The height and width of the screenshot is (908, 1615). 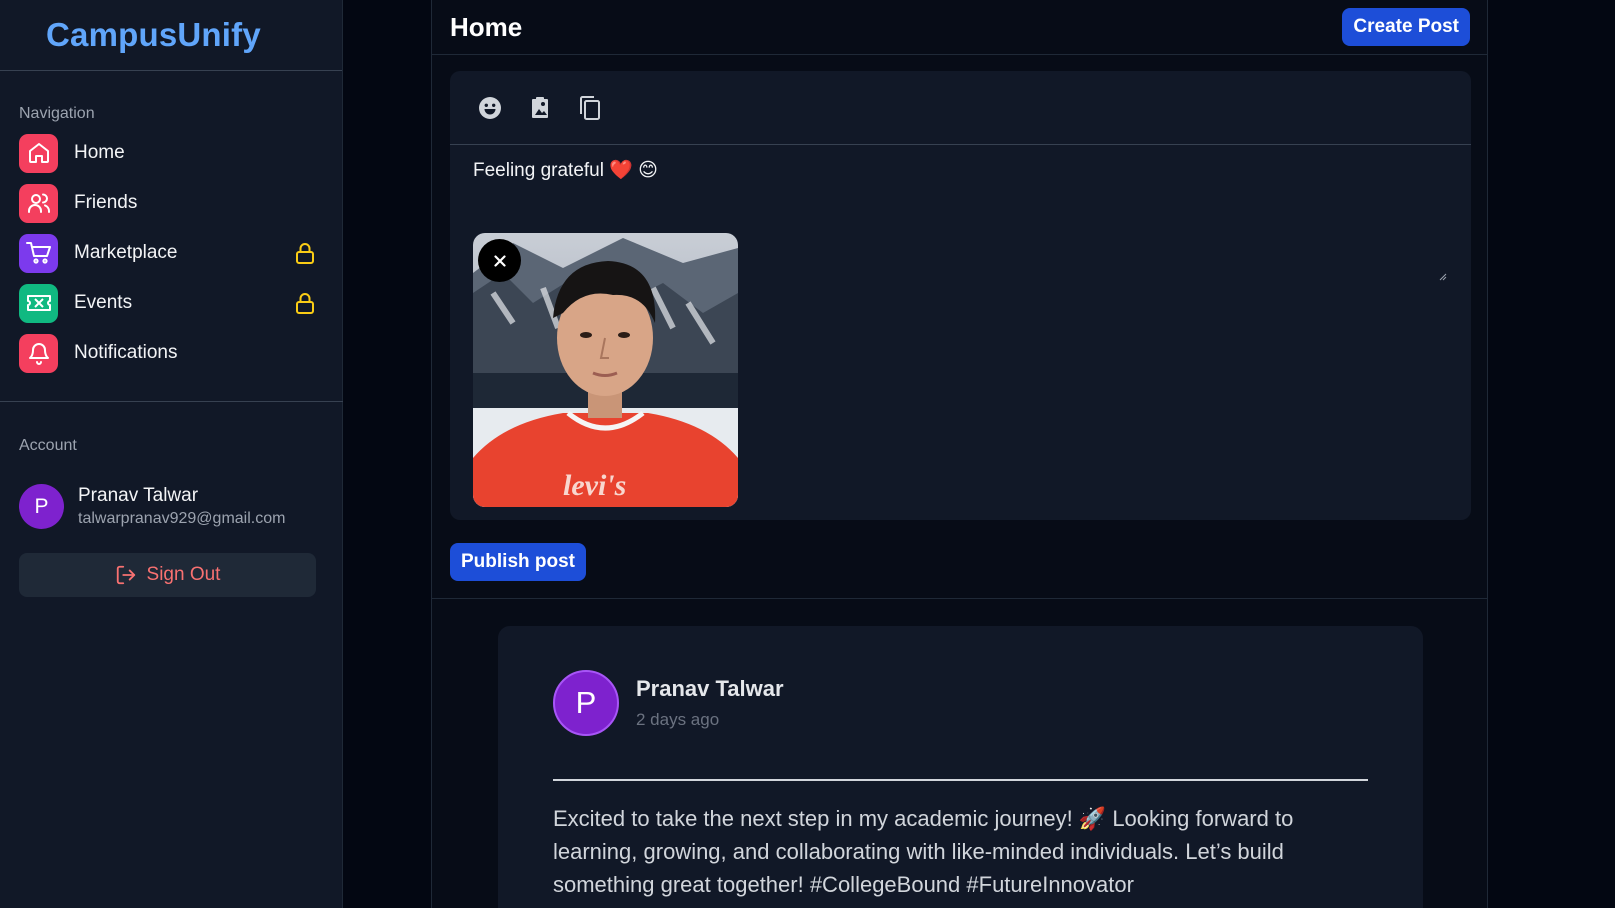 I want to click on sidebar-item-notifications: Notifications, so click(x=171, y=353).